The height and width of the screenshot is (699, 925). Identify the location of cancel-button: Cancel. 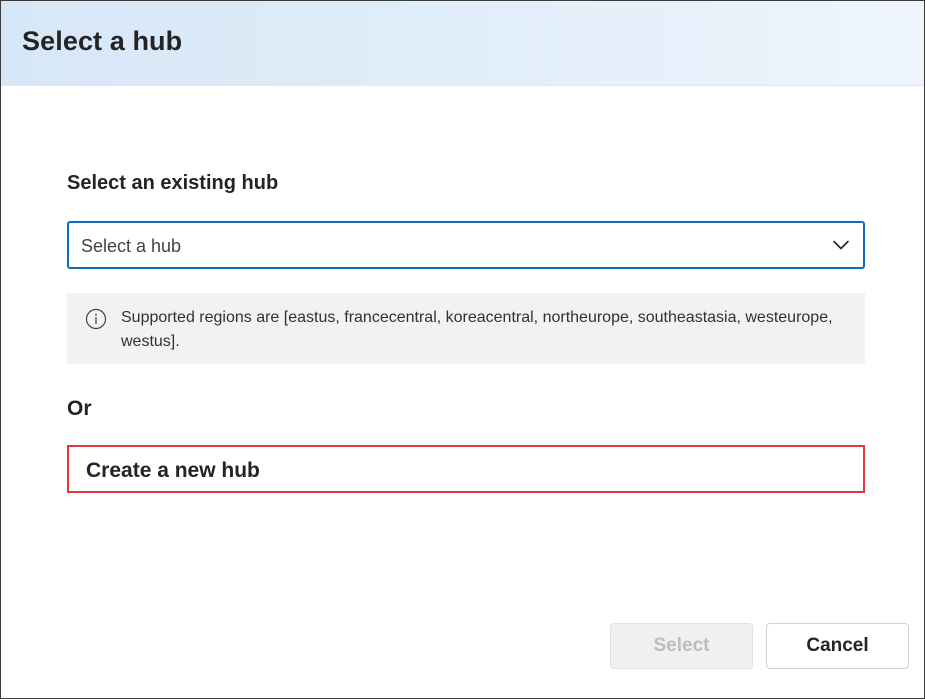
(837, 646).